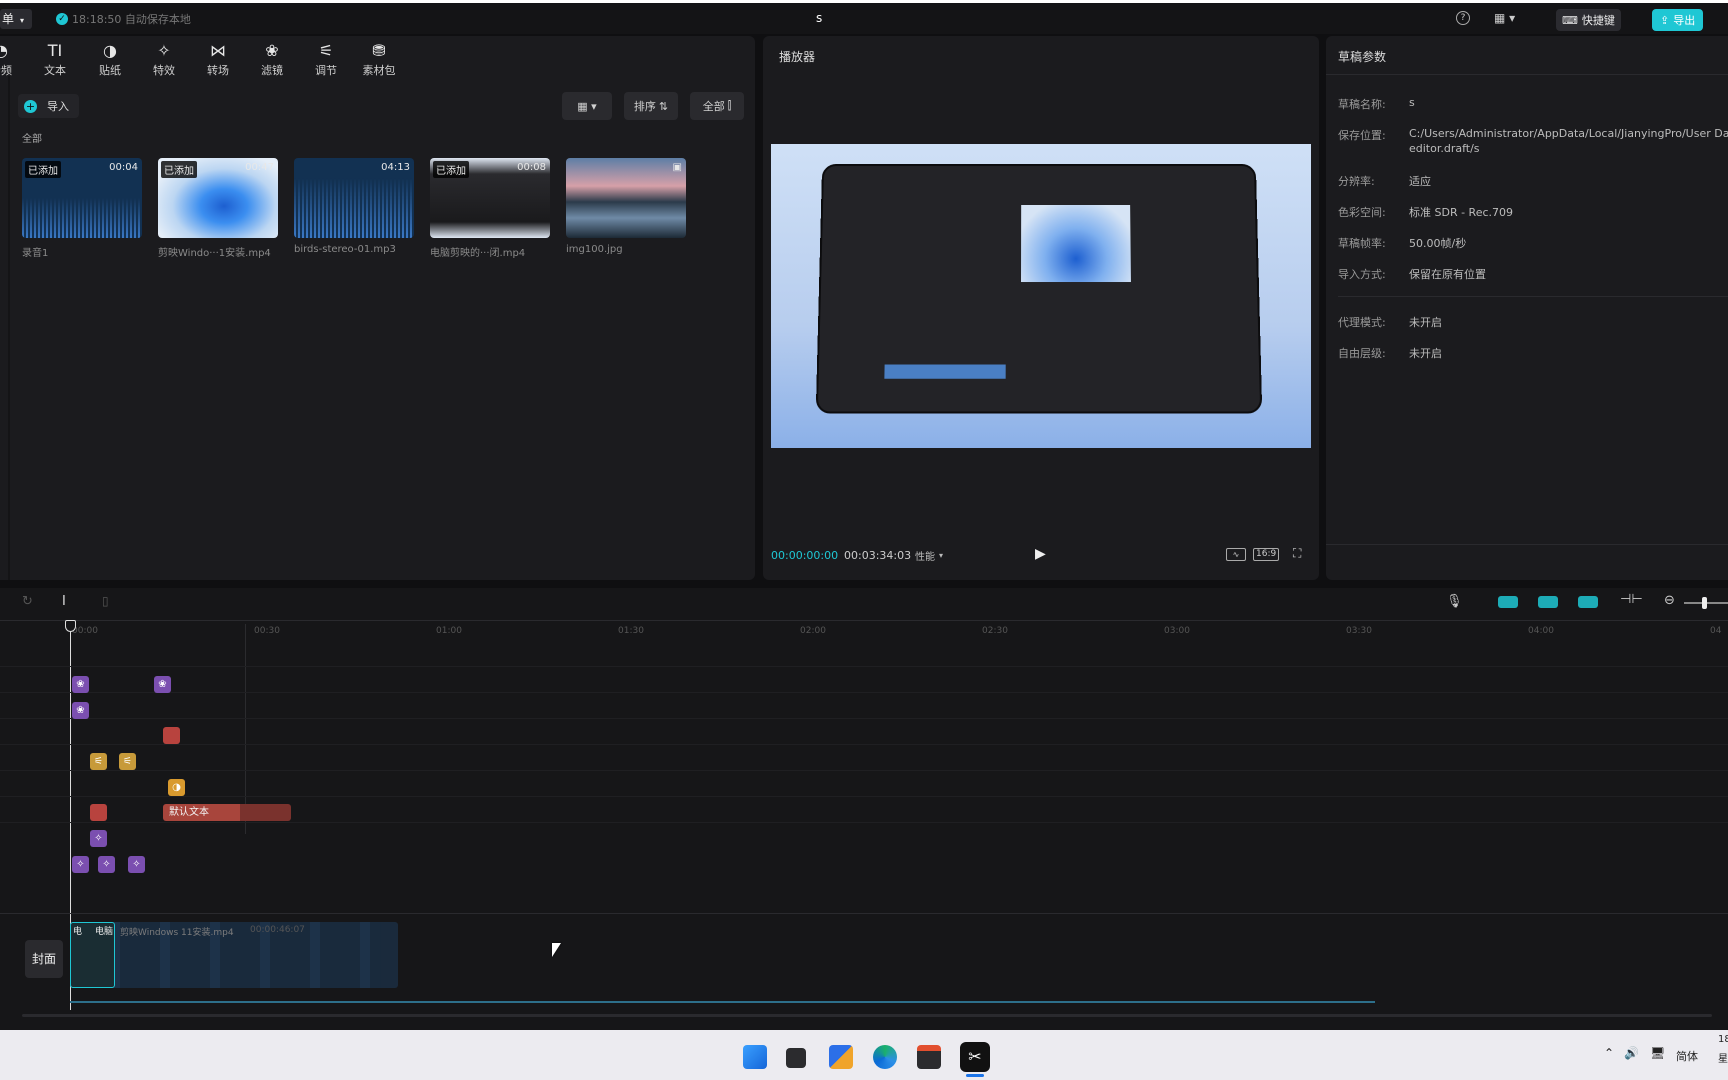 This screenshot has height=1080, width=1728. I want to click on horizontal-scrollbar, so click(867, 1015).